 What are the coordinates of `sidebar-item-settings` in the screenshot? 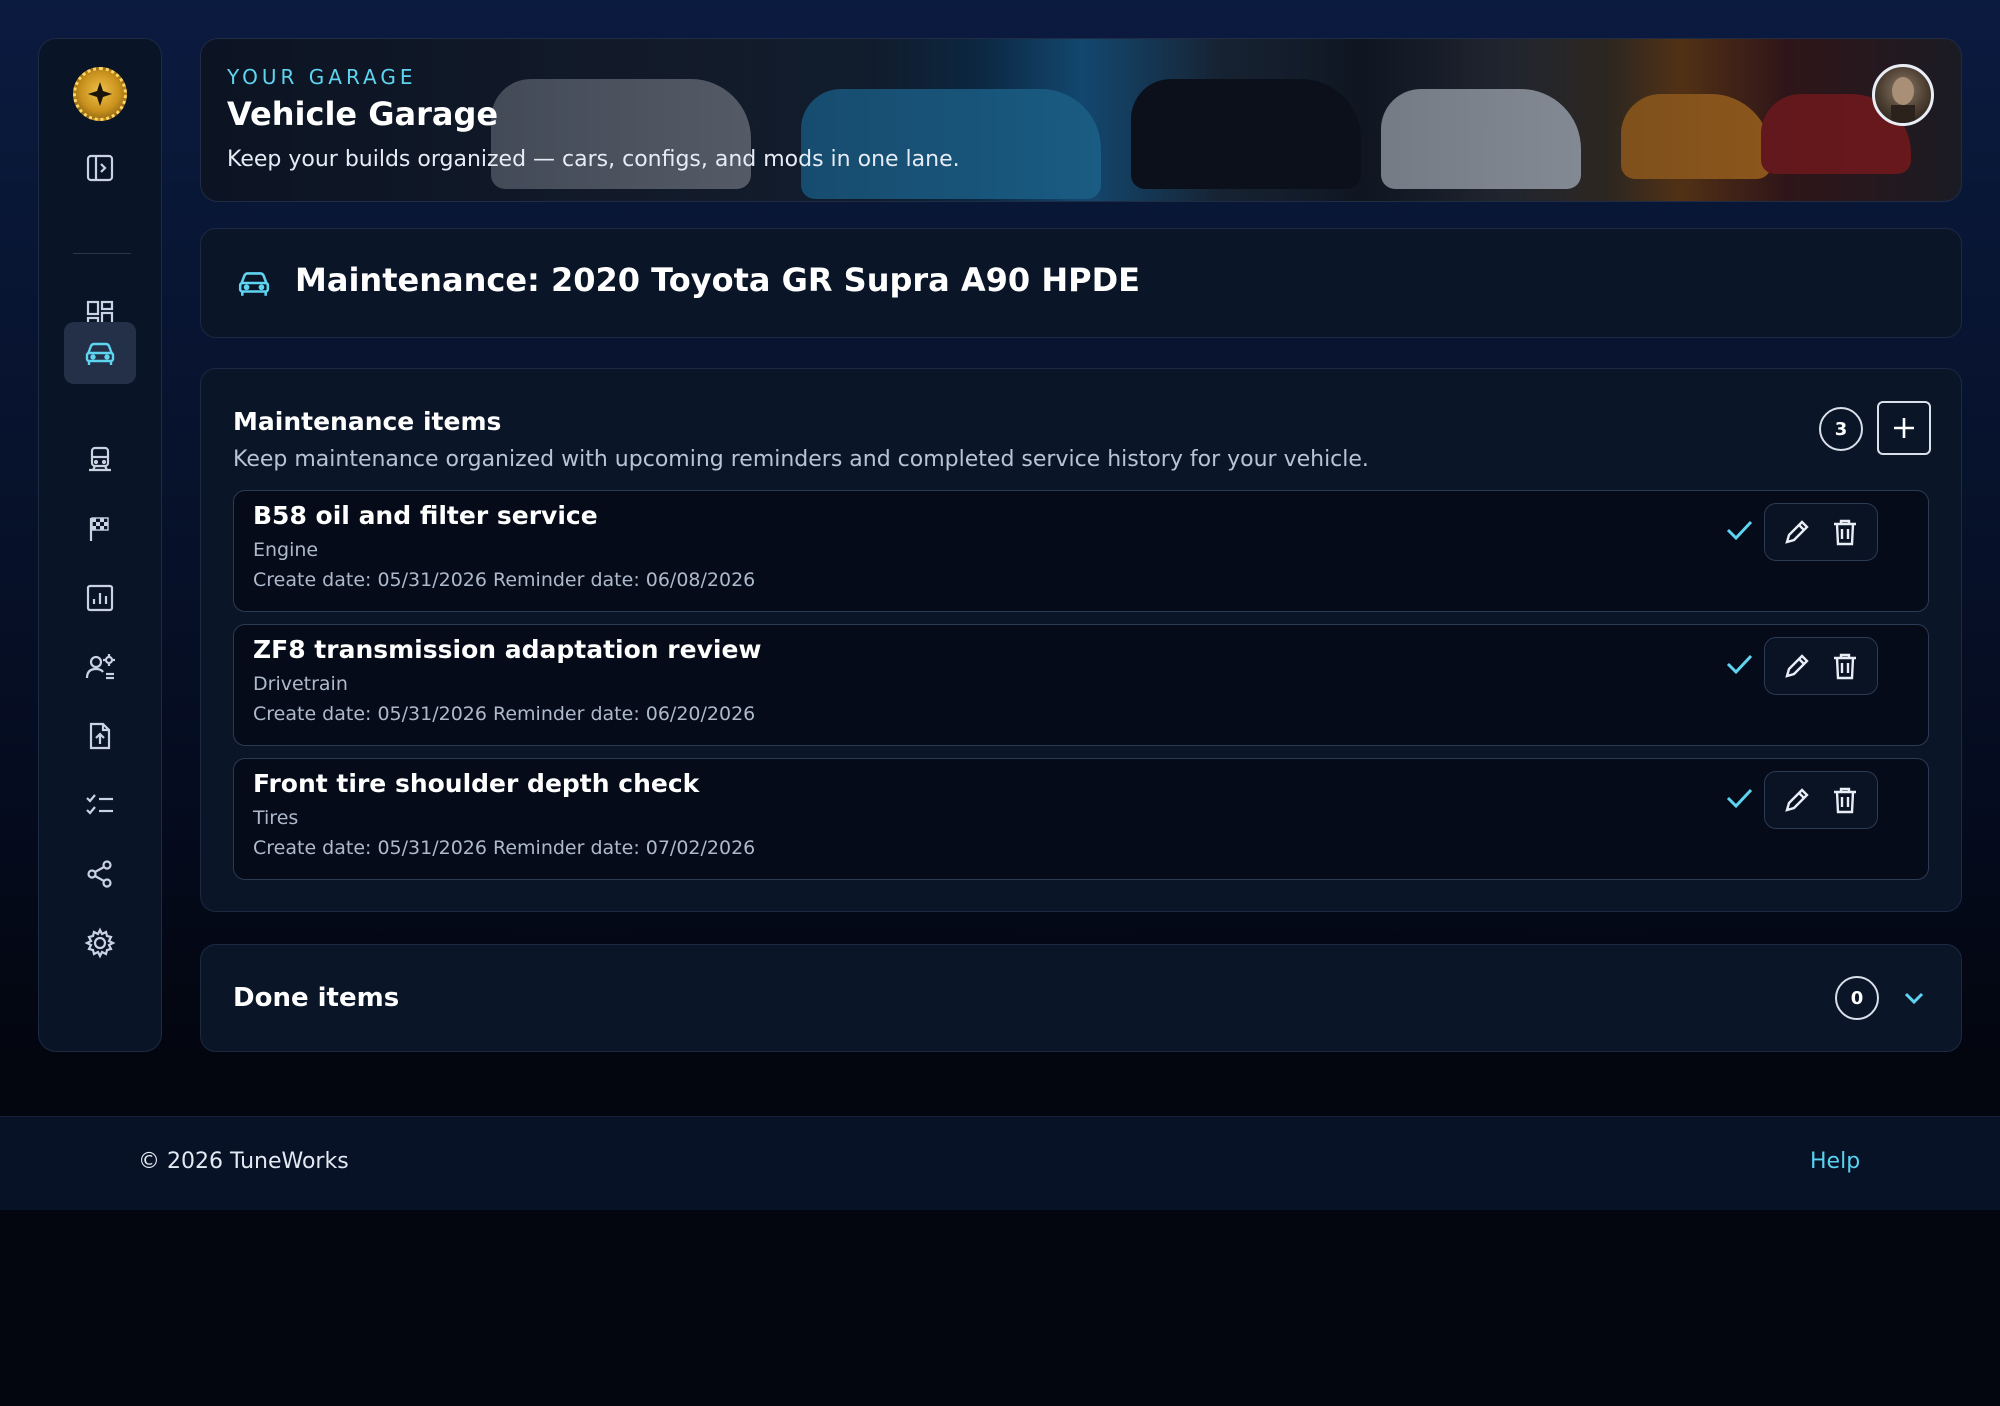 It's located at (100, 943).